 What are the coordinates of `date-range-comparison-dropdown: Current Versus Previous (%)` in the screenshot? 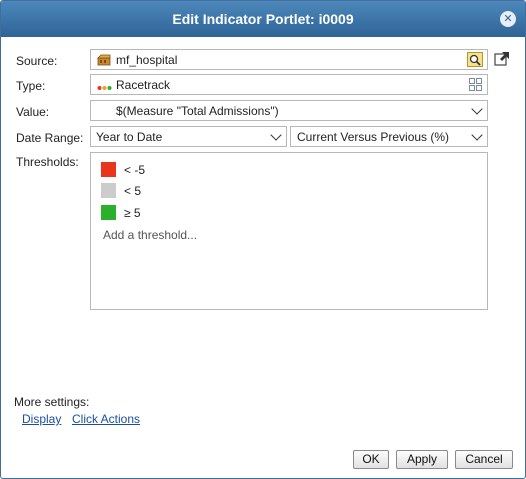 It's located at (389, 136).